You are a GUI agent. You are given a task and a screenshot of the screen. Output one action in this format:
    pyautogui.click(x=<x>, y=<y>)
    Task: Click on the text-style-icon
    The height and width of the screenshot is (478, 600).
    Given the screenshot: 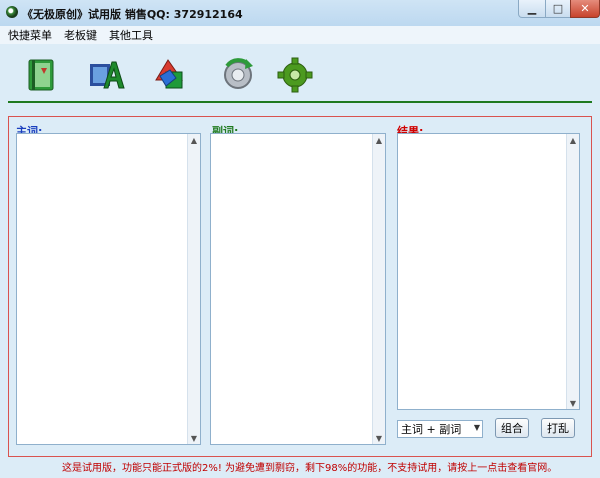 What is the action you would take?
    pyautogui.click(x=106, y=75)
    